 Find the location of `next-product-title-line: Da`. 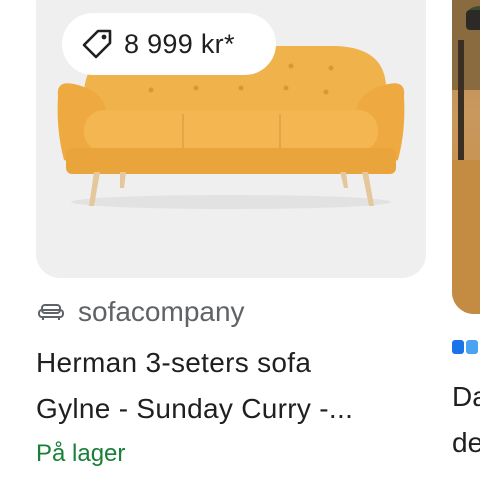

next-product-title-line: Da is located at coordinates (466, 396).